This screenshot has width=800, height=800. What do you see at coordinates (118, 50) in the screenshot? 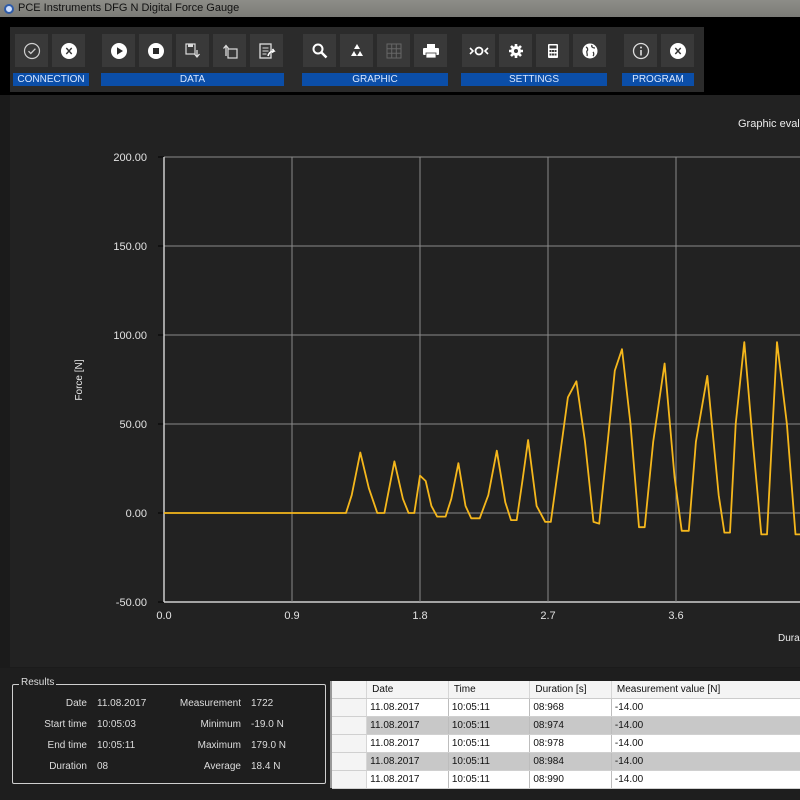
I see `start-button` at bounding box center [118, 50].